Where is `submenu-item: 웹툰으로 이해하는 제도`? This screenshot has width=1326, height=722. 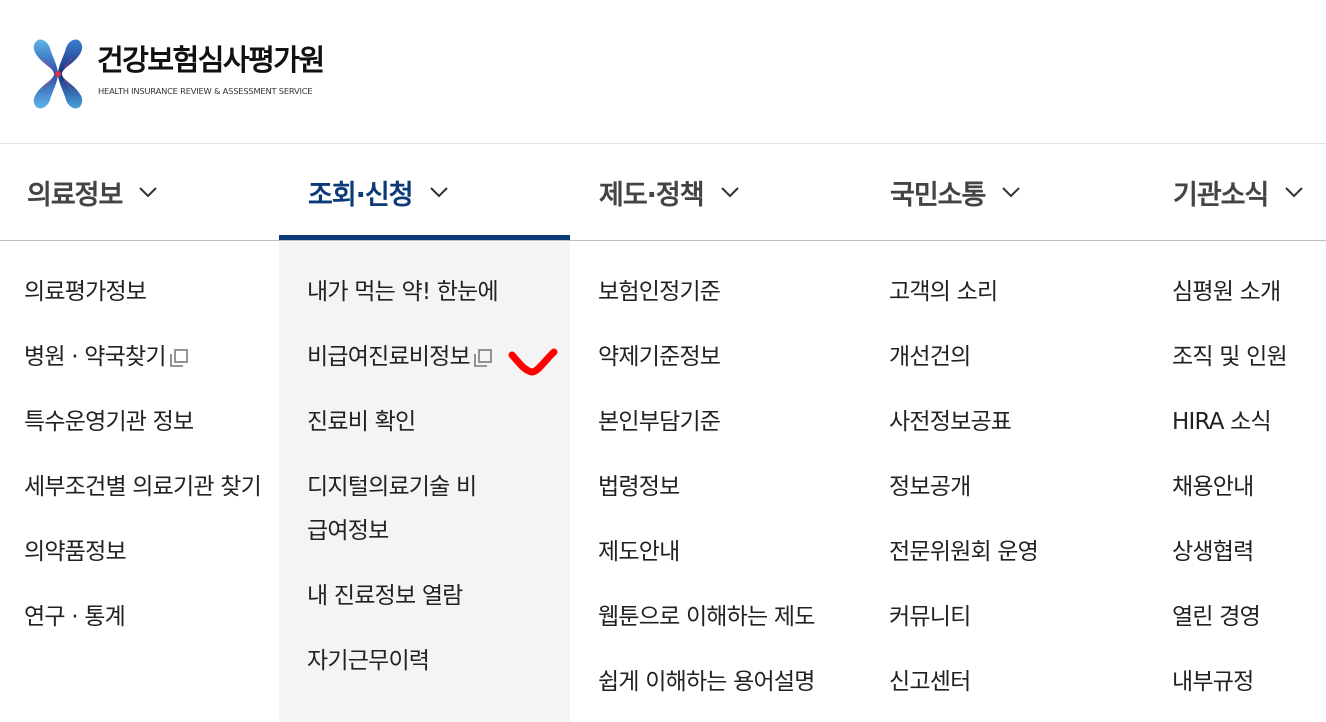
submenu-item: 웹툰으로 이해하는 제도 is located at coordinates (733, 617).